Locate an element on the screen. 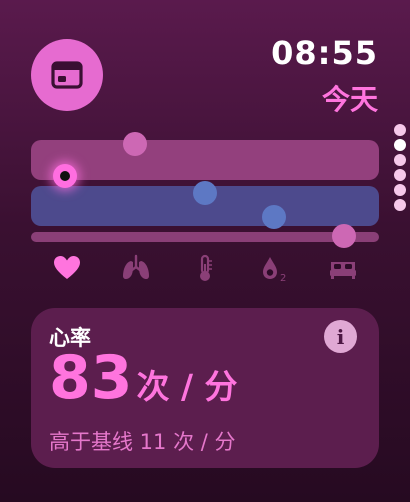  app-button is located at coordinates (67, 75).